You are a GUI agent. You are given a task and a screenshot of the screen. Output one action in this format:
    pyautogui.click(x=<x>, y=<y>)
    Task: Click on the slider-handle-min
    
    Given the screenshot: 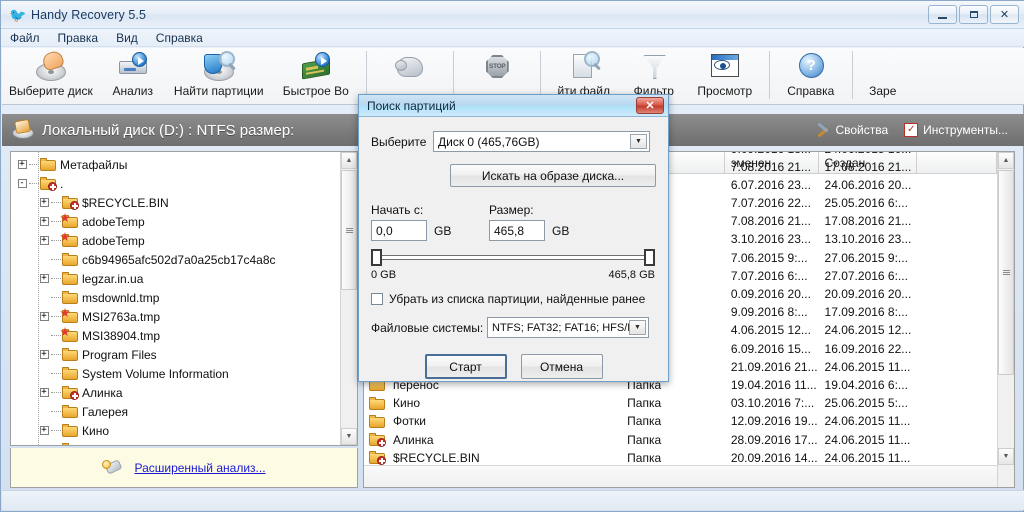 What is the action you would take?
    pyautogui.click(x=376, y=257)
    